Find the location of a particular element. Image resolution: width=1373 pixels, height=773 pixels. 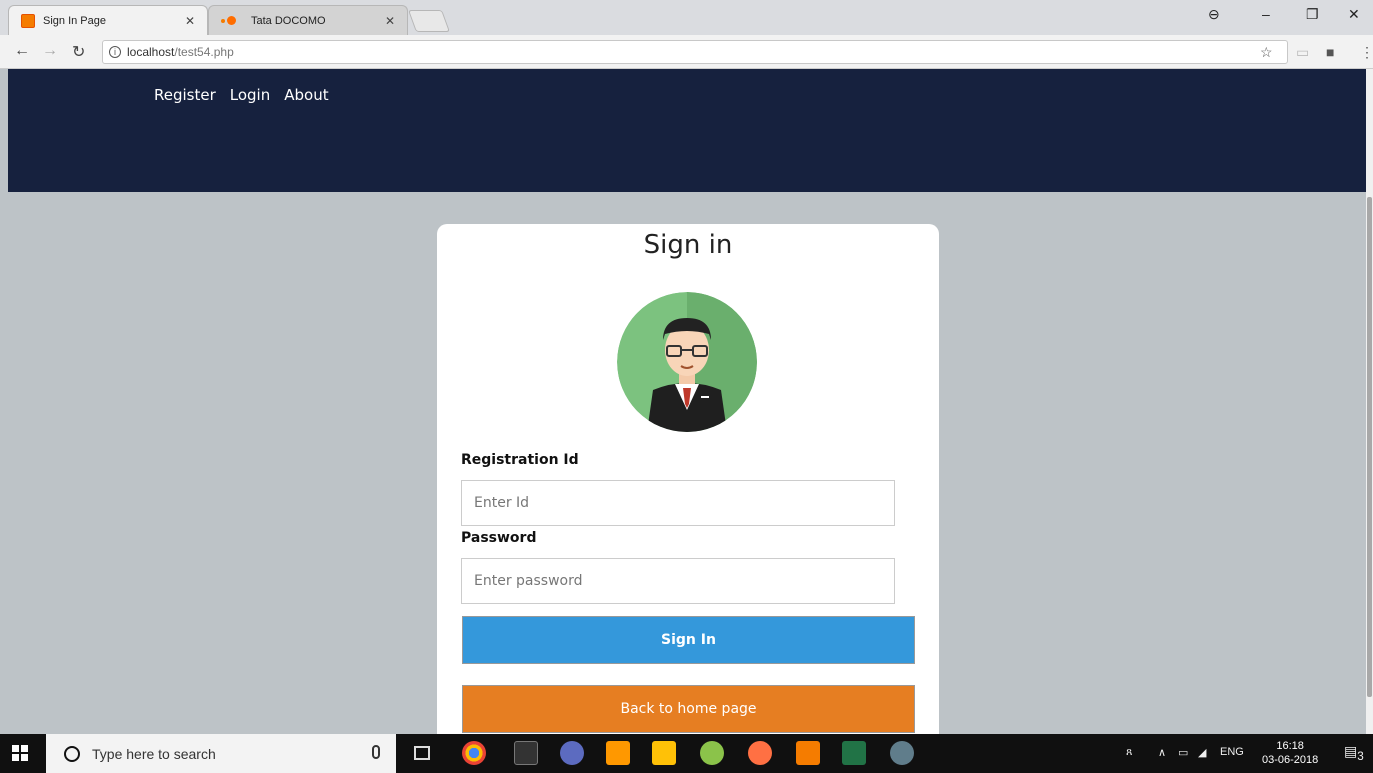

password-label: Password is located at coordinates (499, 538).